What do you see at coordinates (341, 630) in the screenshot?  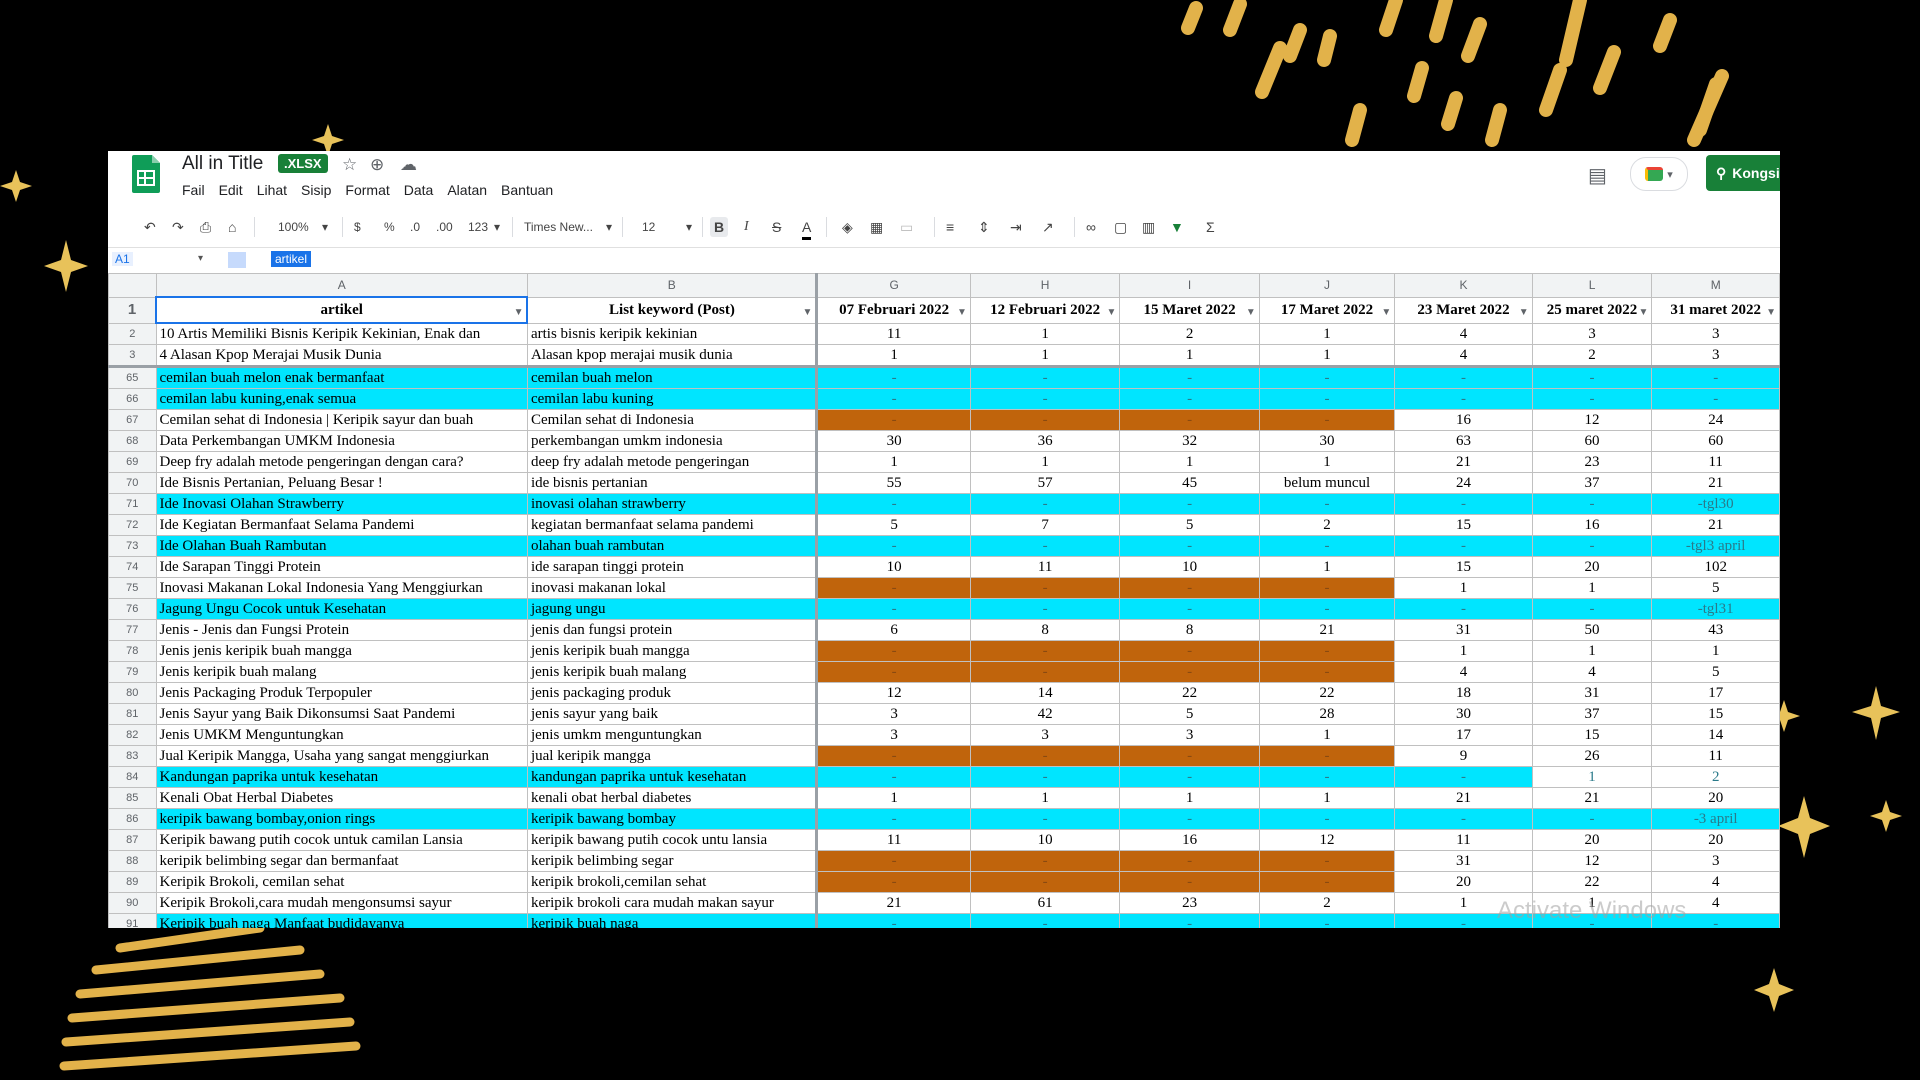 I see `table-cell: Jenis - Jenis dan Fungsi Protein` at bounding box center [341, 630].